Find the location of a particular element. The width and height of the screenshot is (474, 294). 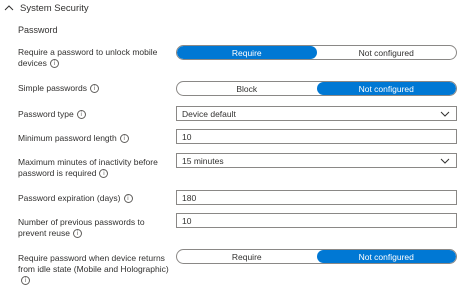

input-min-password-length: 10 is located at coordinates (316, 136).